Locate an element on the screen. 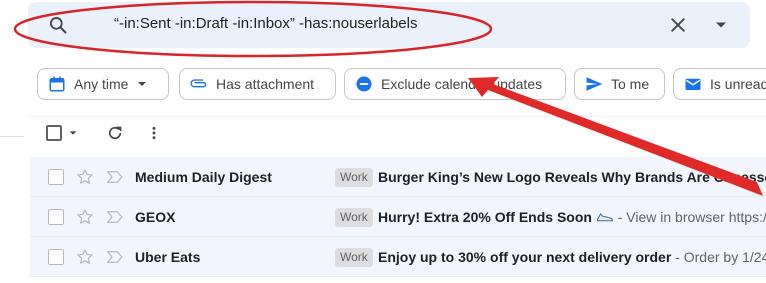 The image size is (766, 283). filter-label: Is unread is located at coordinates (738, 84).